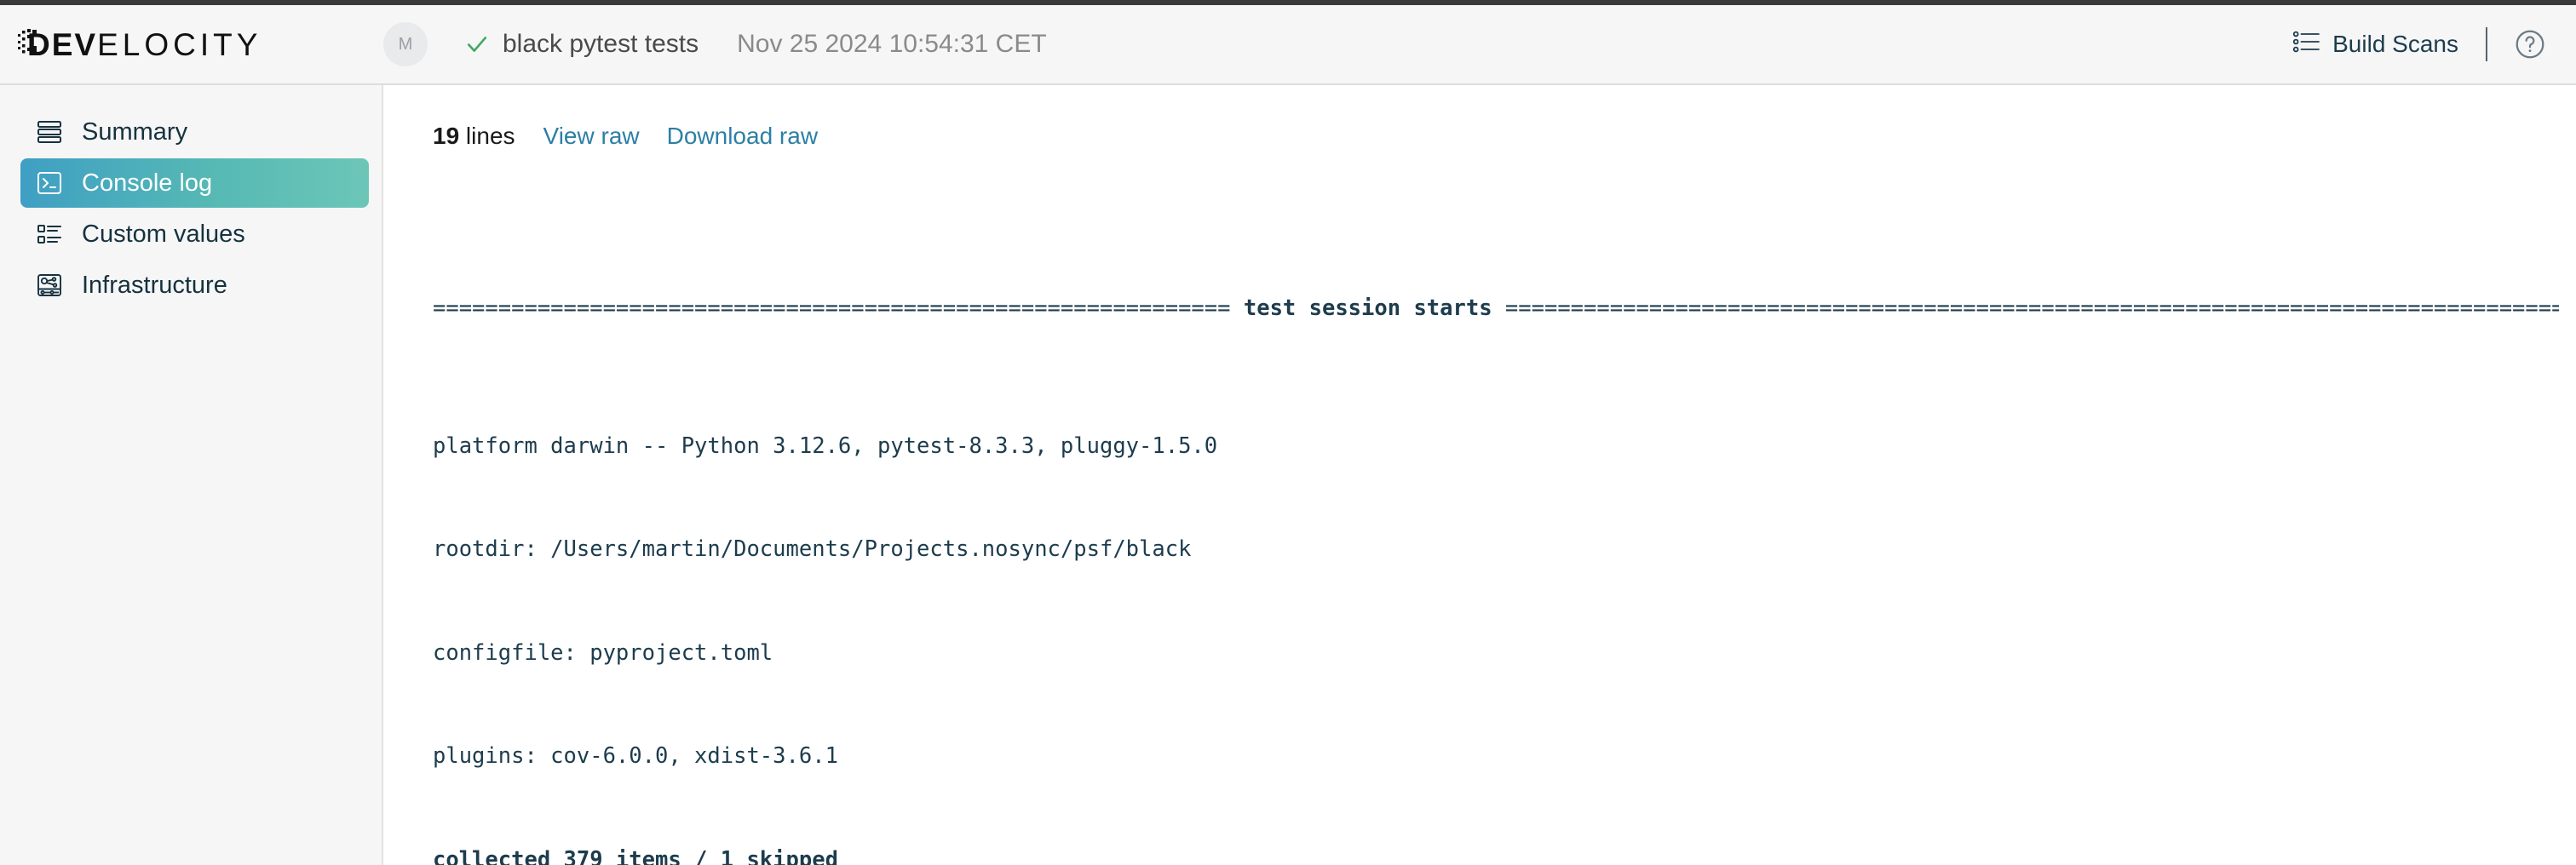 Image resolution: width=2576 pixels, height=865 pixels. What do you see at coordinates (50, 234) in the screenshot?
I see `list-values-icon` at bounding box center [50, 234].